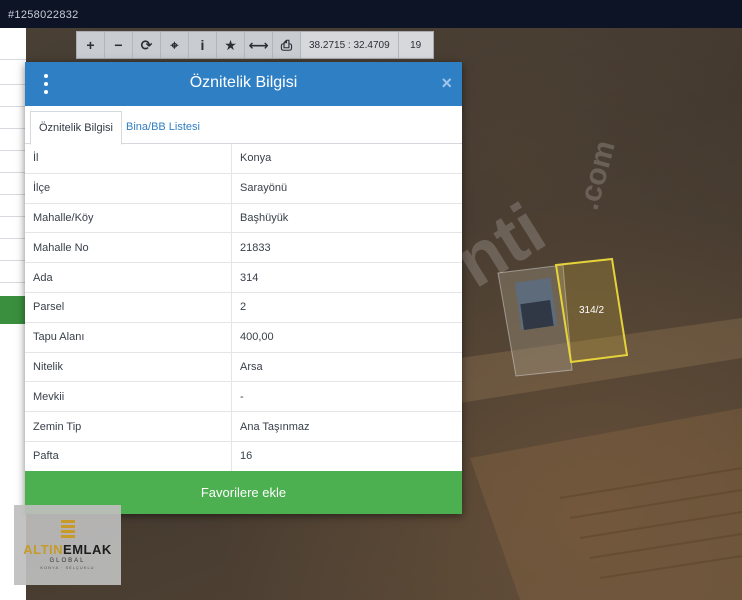  Describe the element at coordinates (591, 310) in the screenshot. I see `parcel-label: 314/2` at that location.